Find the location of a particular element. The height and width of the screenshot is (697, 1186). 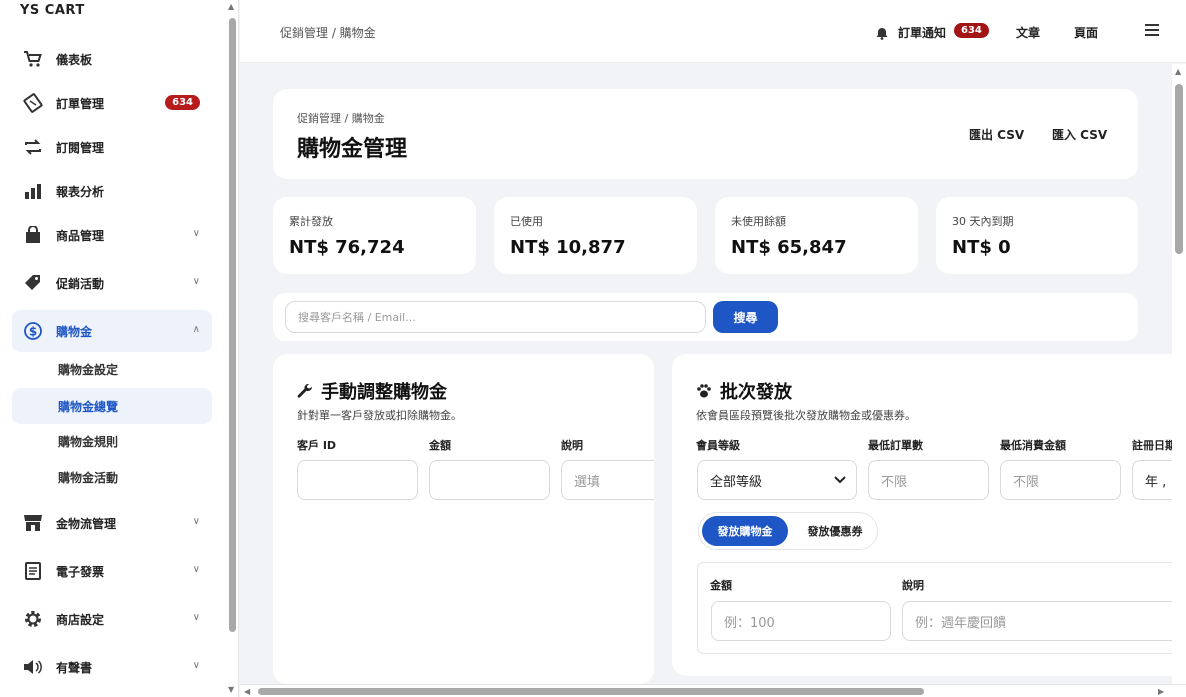

wrench-icon is located at coordinates (305, 391).